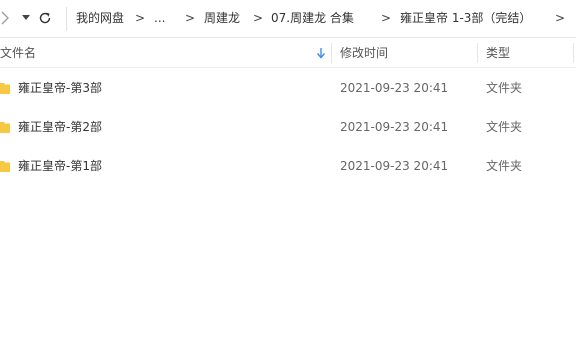 The height and width of the screenshot is (356, 576). I want to click on refresh-icon, so click(45, 18).